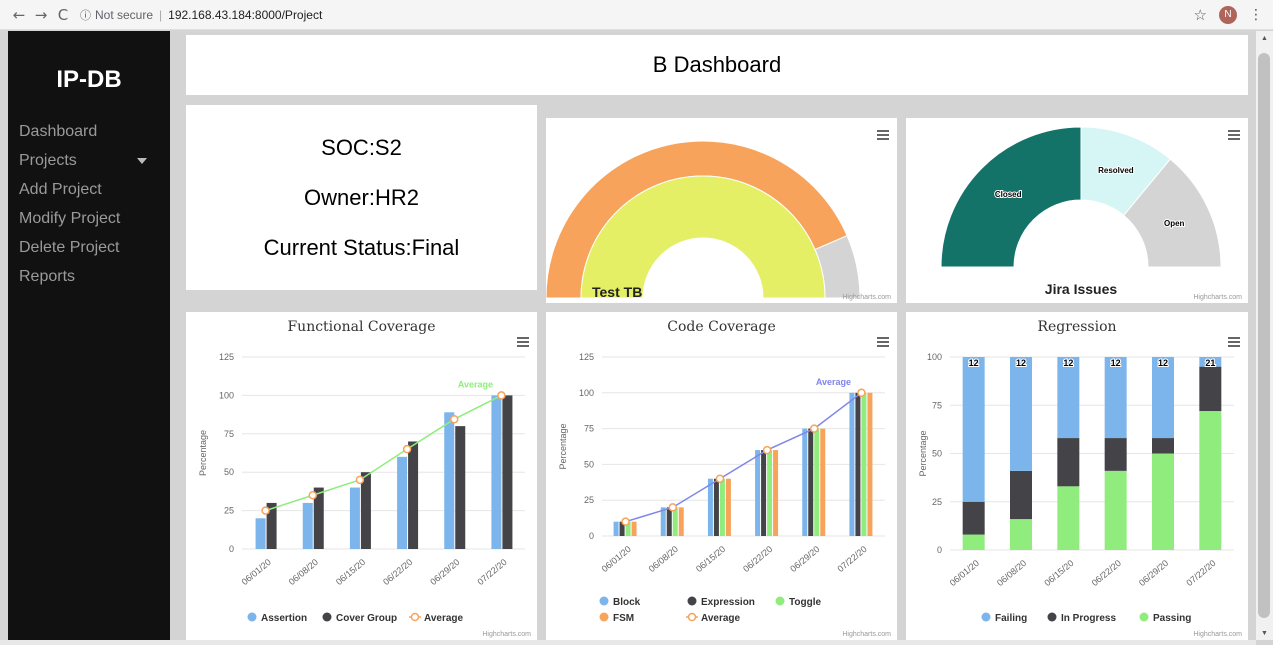 The width and height of the screenshot is (1273, 645). I want to click on sidebar-item-label: Modify Project, so click(70, 218).